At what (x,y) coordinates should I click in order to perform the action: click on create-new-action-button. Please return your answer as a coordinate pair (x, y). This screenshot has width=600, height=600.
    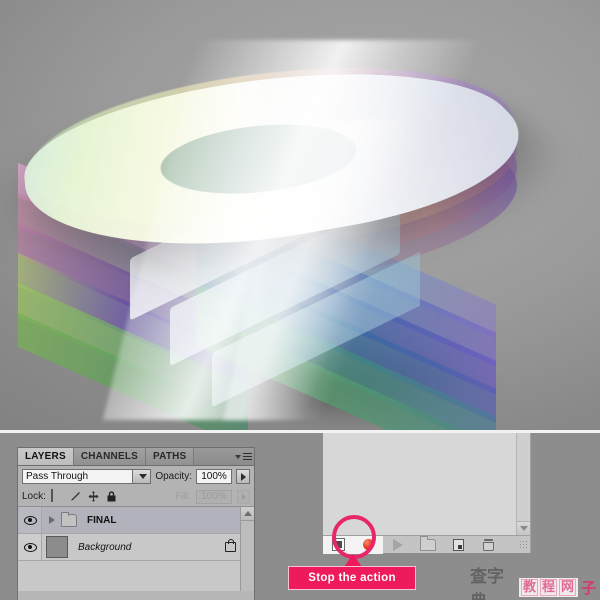
    Looking at the image, I should click on (458, 545).